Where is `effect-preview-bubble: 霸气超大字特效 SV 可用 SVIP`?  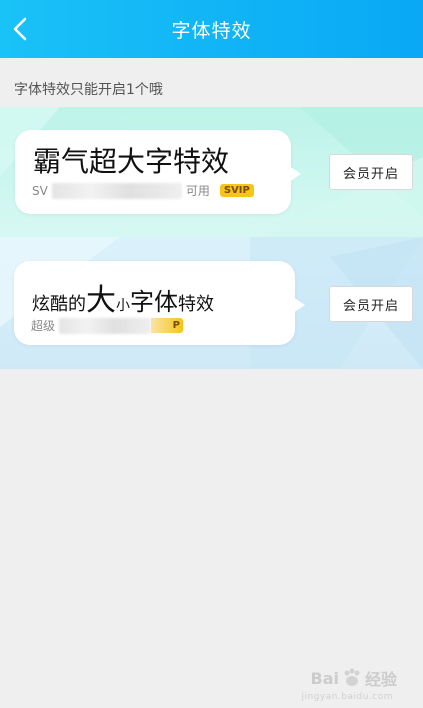
effect-preview-bubble: 霸气超大字特效 SV 可用 SVIP is located at coordinates (158, 172).